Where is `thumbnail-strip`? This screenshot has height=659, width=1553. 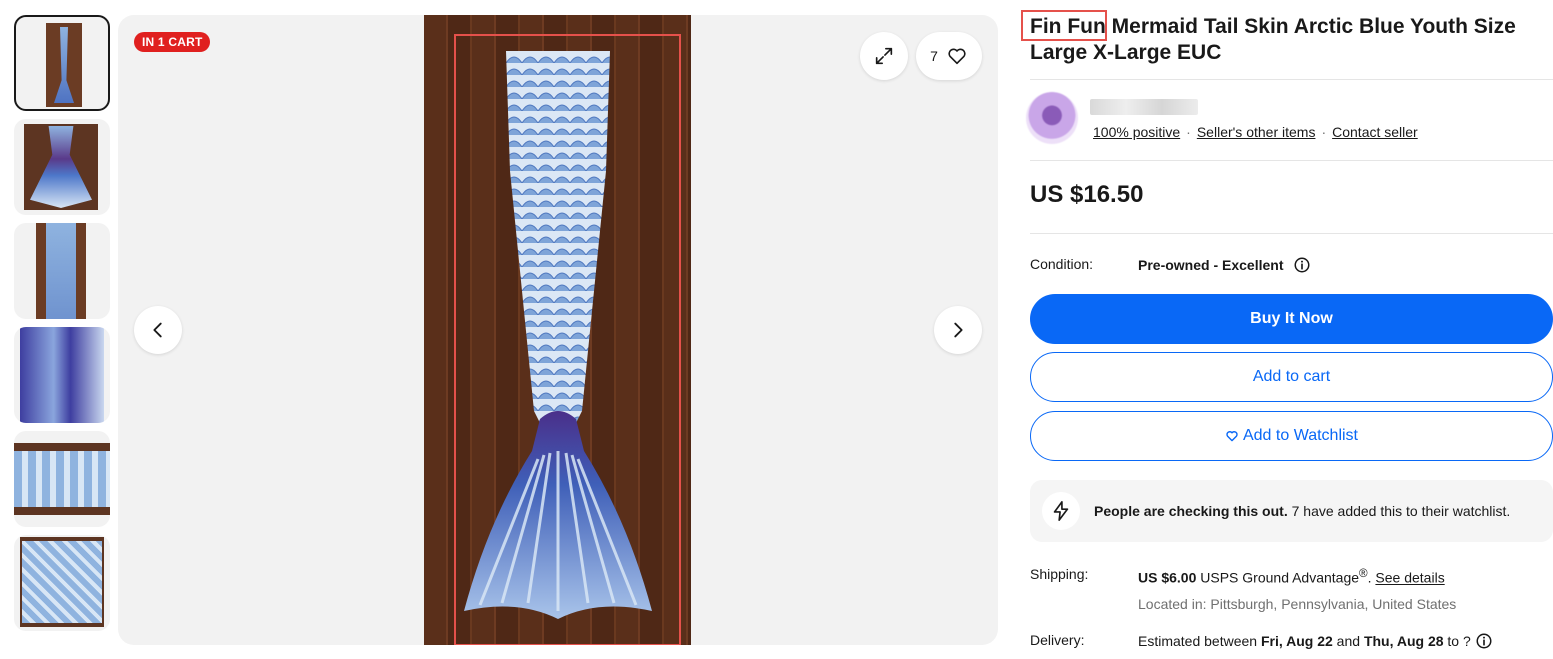 thumbnail-strip is located at coordinates (62, 337).